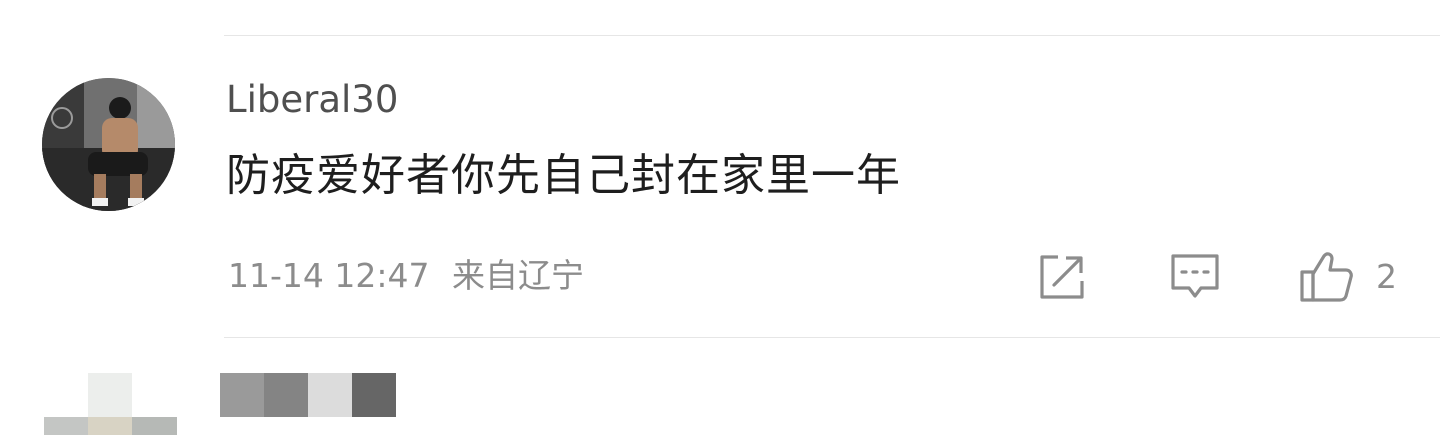 Image resolution: width=1440 pixels, height=435 pixels. What do you see at coordinates (832, 35) in the screenshot?
I see `top-divider` at bounding box center [832, 35].